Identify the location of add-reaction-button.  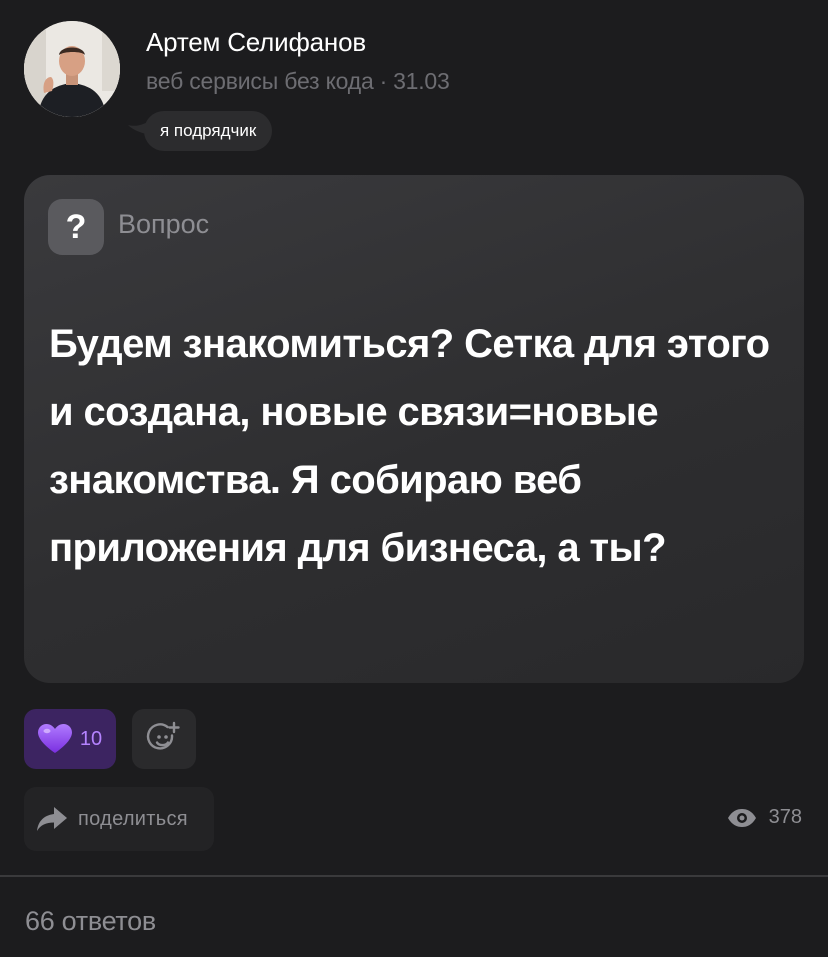
(164, 739).